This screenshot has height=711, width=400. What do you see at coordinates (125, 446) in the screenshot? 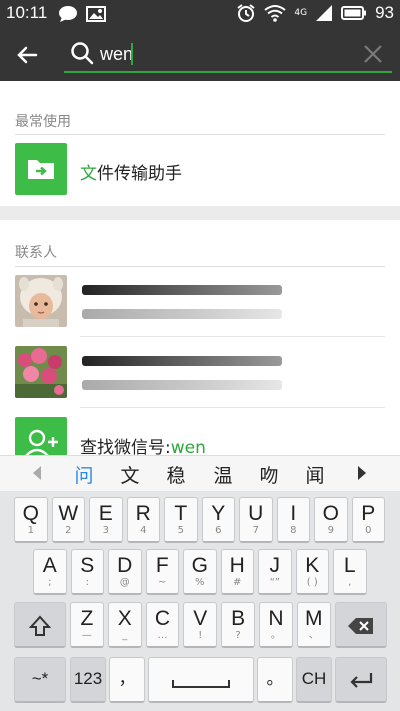
I see `lookup-prefix: 查找微信号:` at bounding box center [125, 446].